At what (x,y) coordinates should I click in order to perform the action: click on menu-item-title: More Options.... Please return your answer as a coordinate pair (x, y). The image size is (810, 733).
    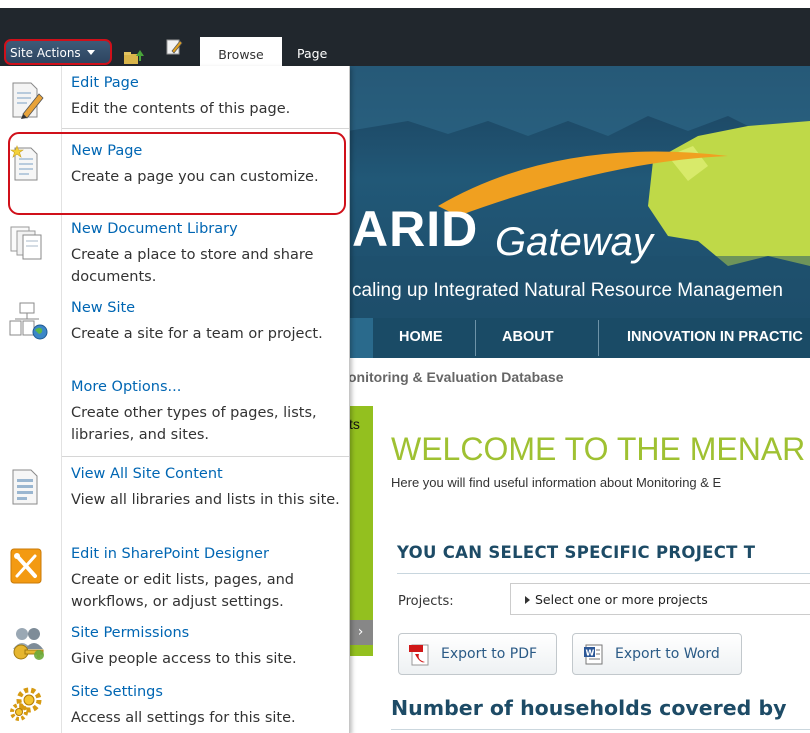
    Looking at the image, I should click on (126, 387).